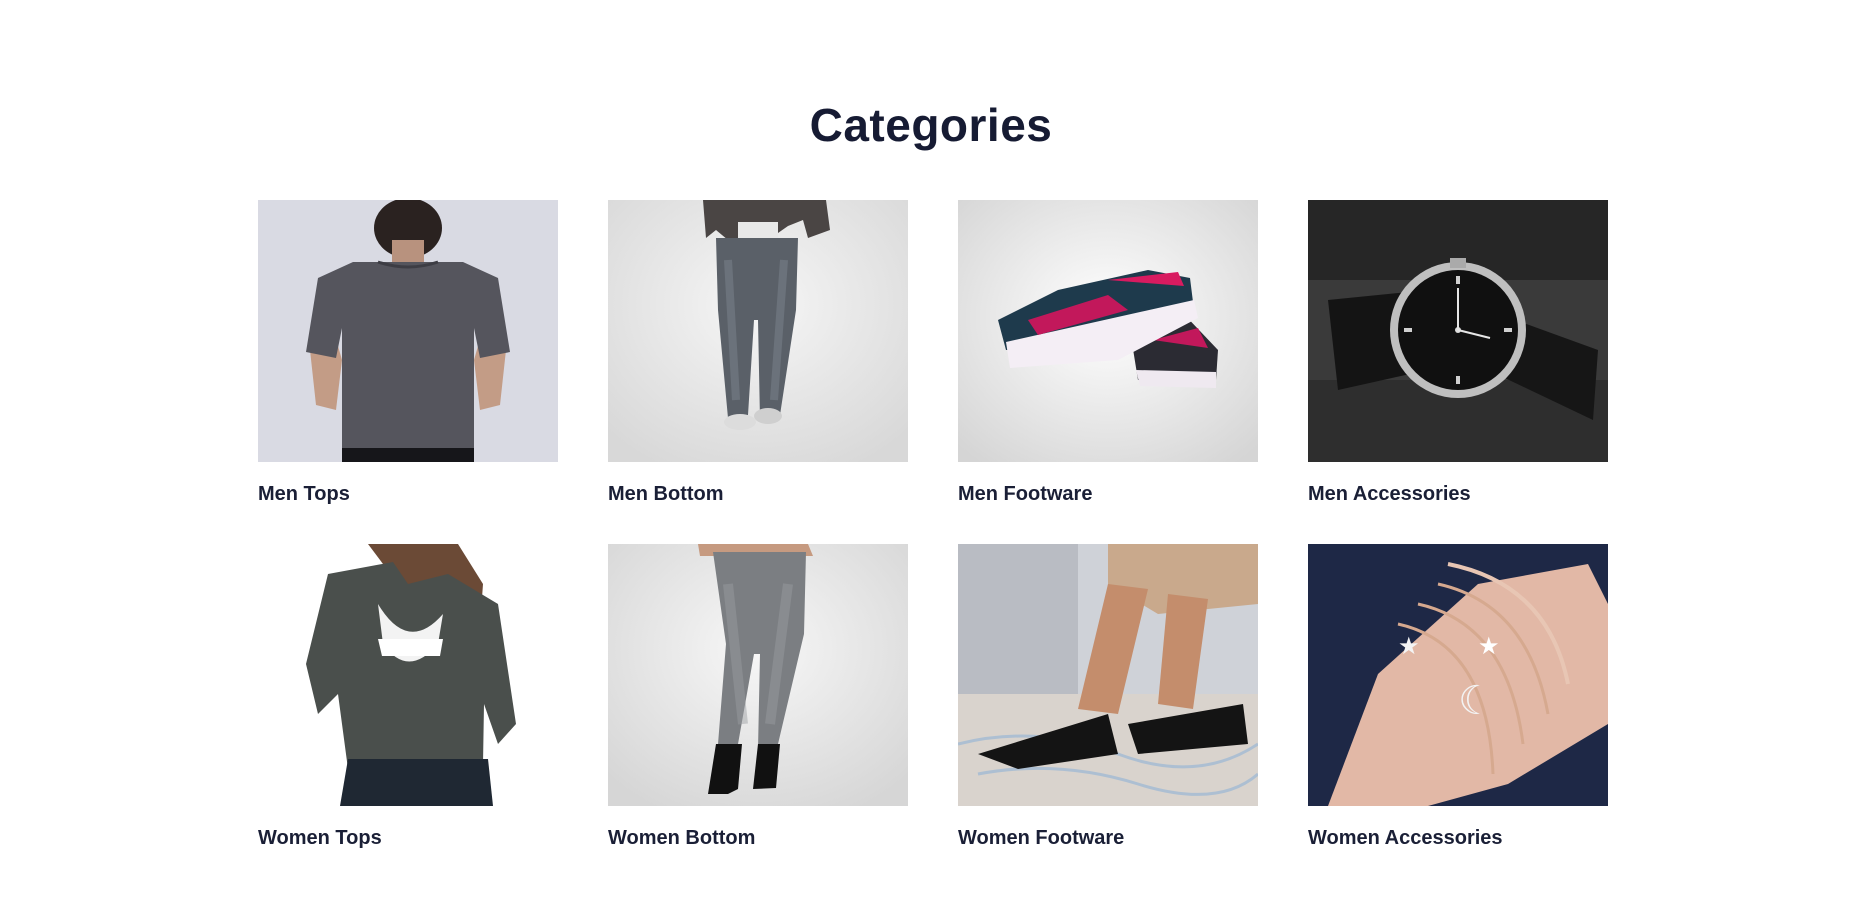  What do you see at coordinates (931, 125) in the screenshot?
I see `section-title: Categories` at bounding box center [931, 125].